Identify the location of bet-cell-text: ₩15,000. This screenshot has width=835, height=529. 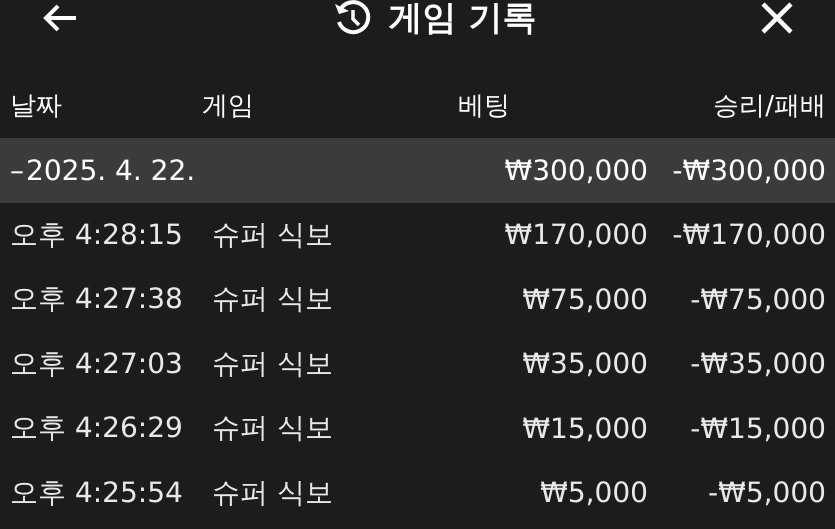
(584, 428).